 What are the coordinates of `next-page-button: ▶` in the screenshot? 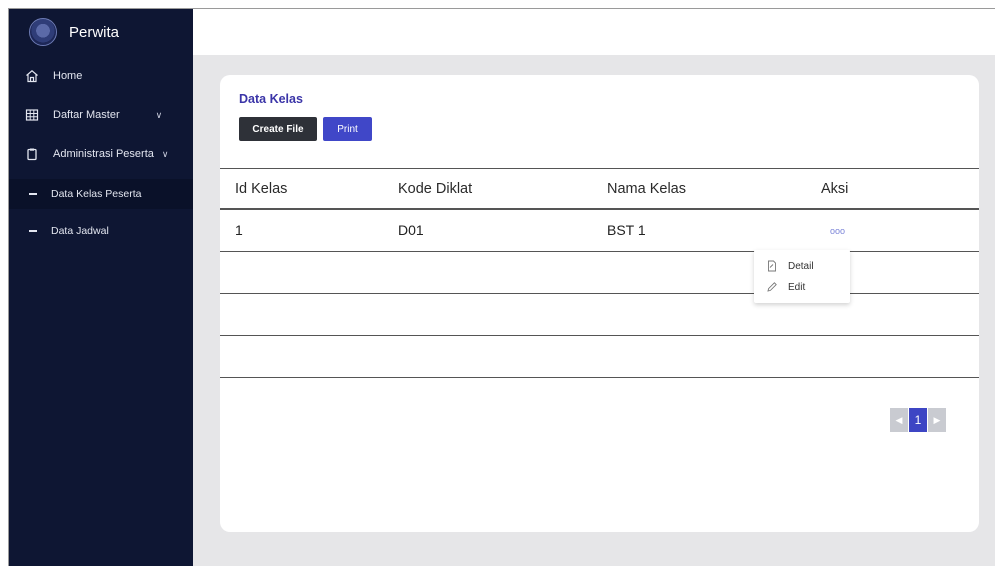 It's located at (937, 420).